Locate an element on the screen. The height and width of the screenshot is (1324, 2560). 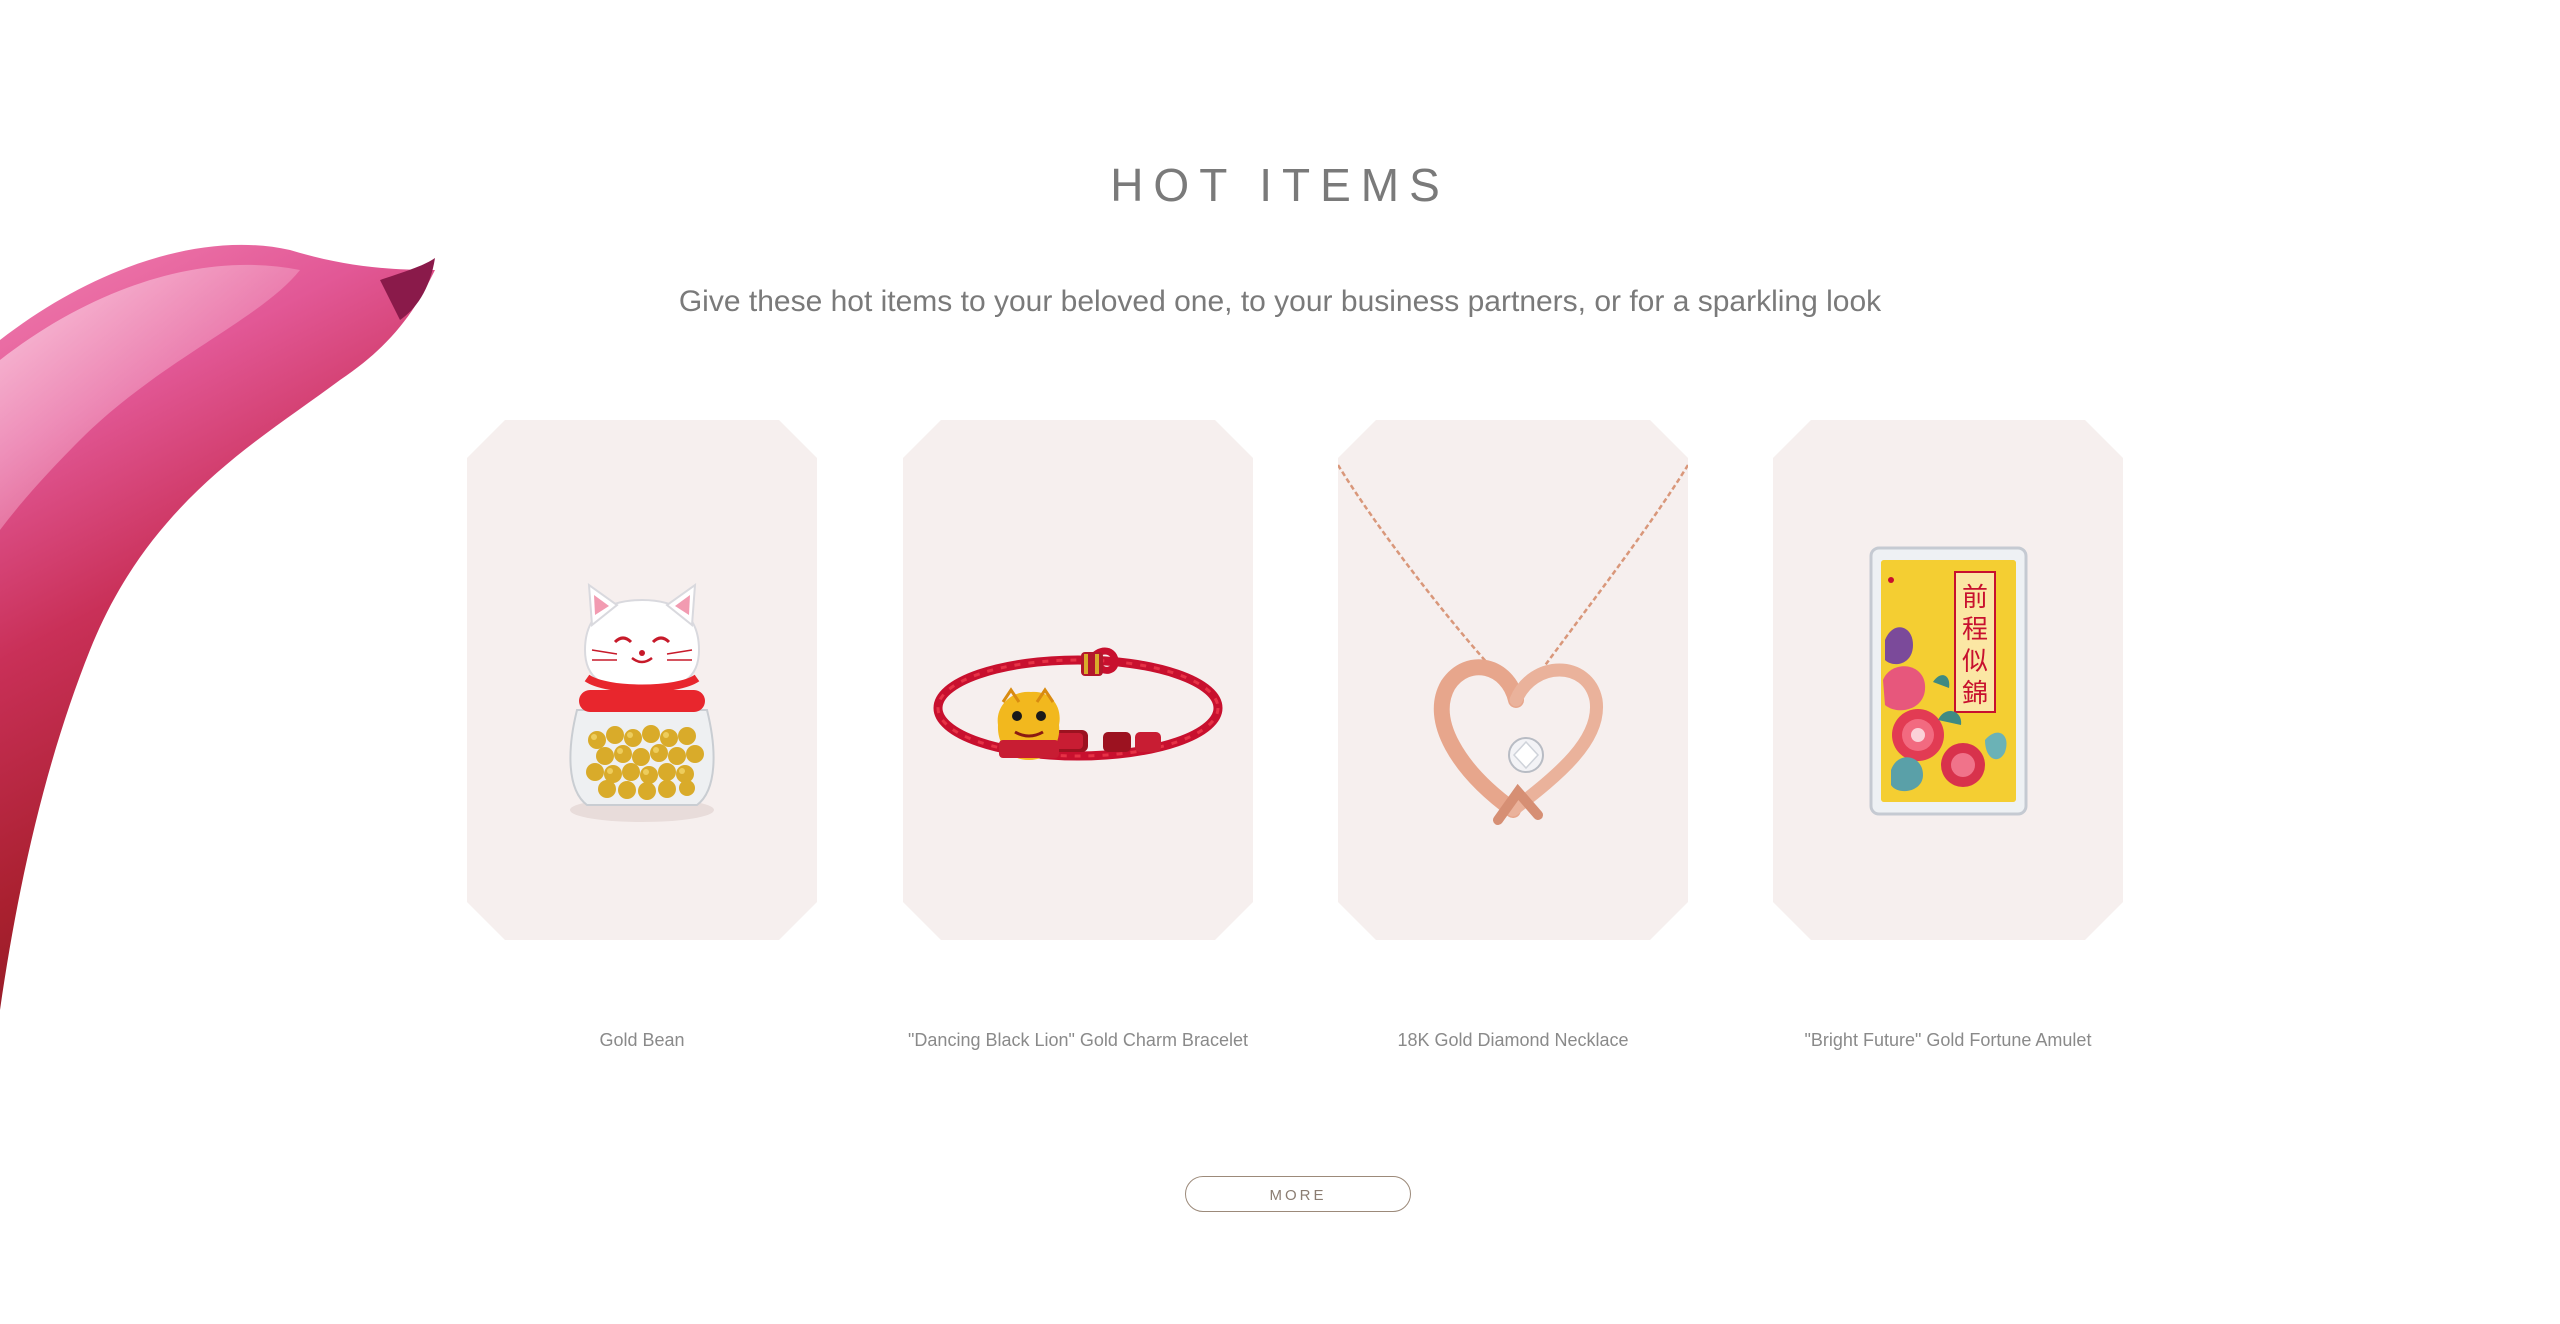
section-title: HOT ITEMS is located at coordinates (1280, 185).